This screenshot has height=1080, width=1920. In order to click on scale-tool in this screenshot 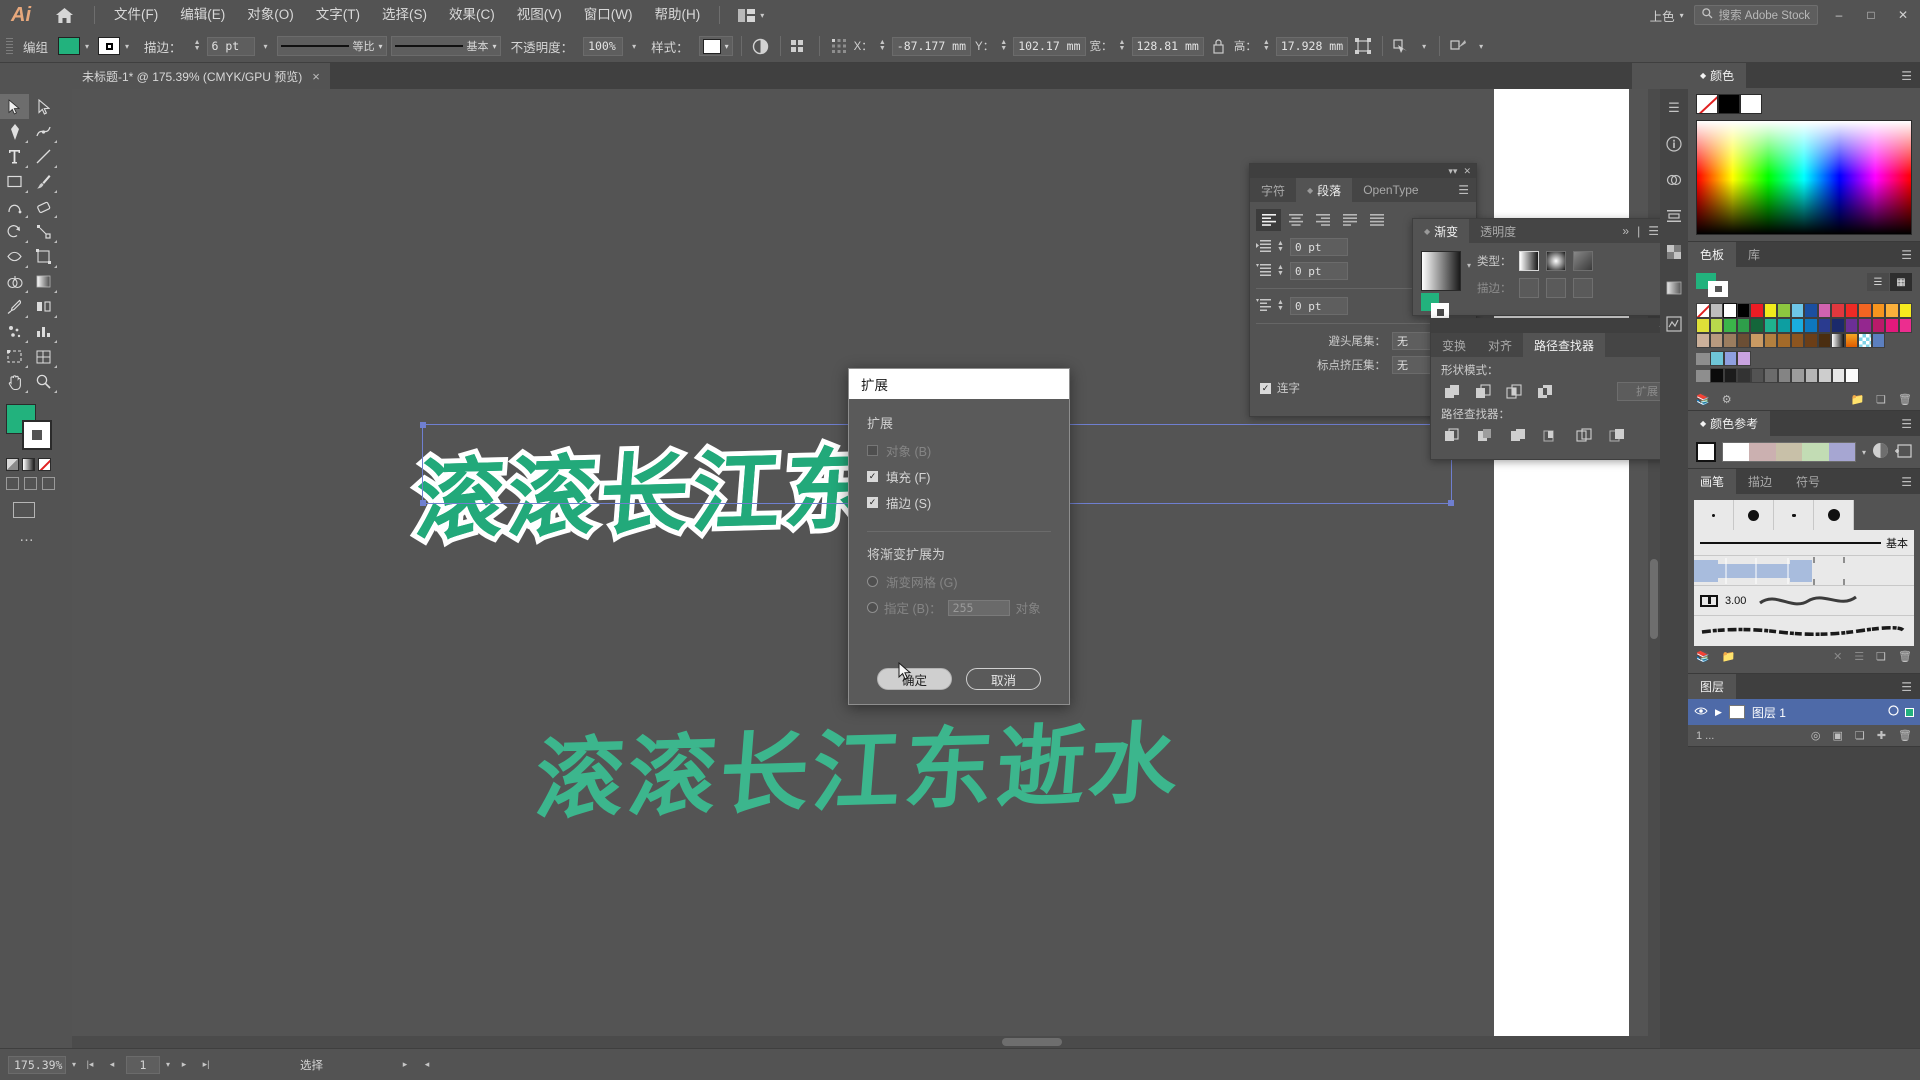, I will do `click(43, 231)`.